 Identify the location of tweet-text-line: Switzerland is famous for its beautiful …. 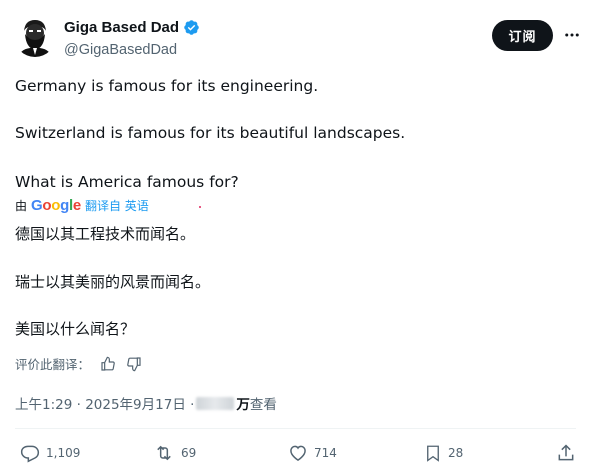
(210, 133).